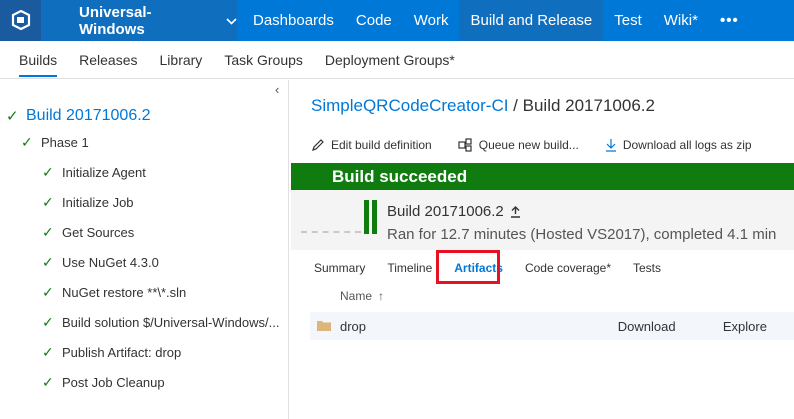  I want to click on tree-task-label: Use NuGet 4.3.0, so click(110, 262).